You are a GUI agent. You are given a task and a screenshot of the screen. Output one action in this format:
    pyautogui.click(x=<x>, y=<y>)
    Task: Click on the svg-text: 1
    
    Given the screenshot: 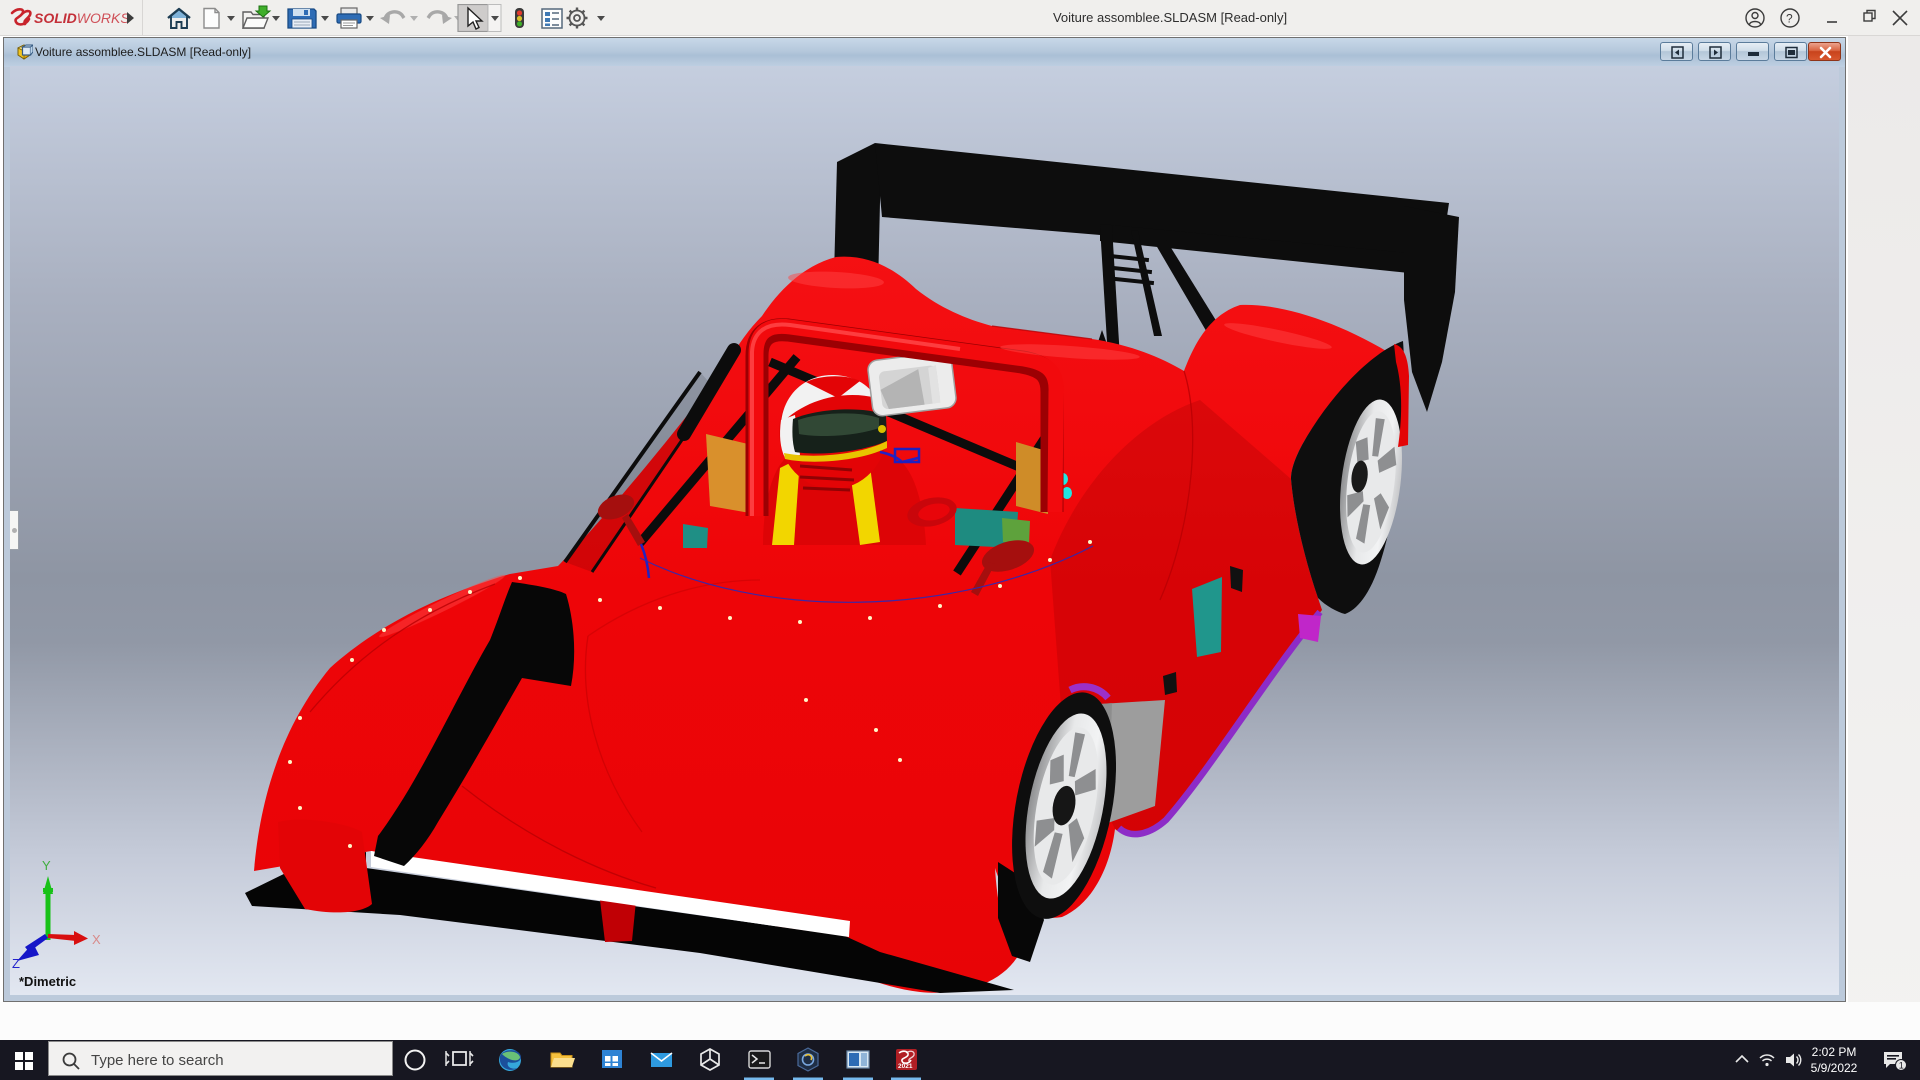 What is the action you would take?
    pyautogui.click(x=1901, y=1066)
    